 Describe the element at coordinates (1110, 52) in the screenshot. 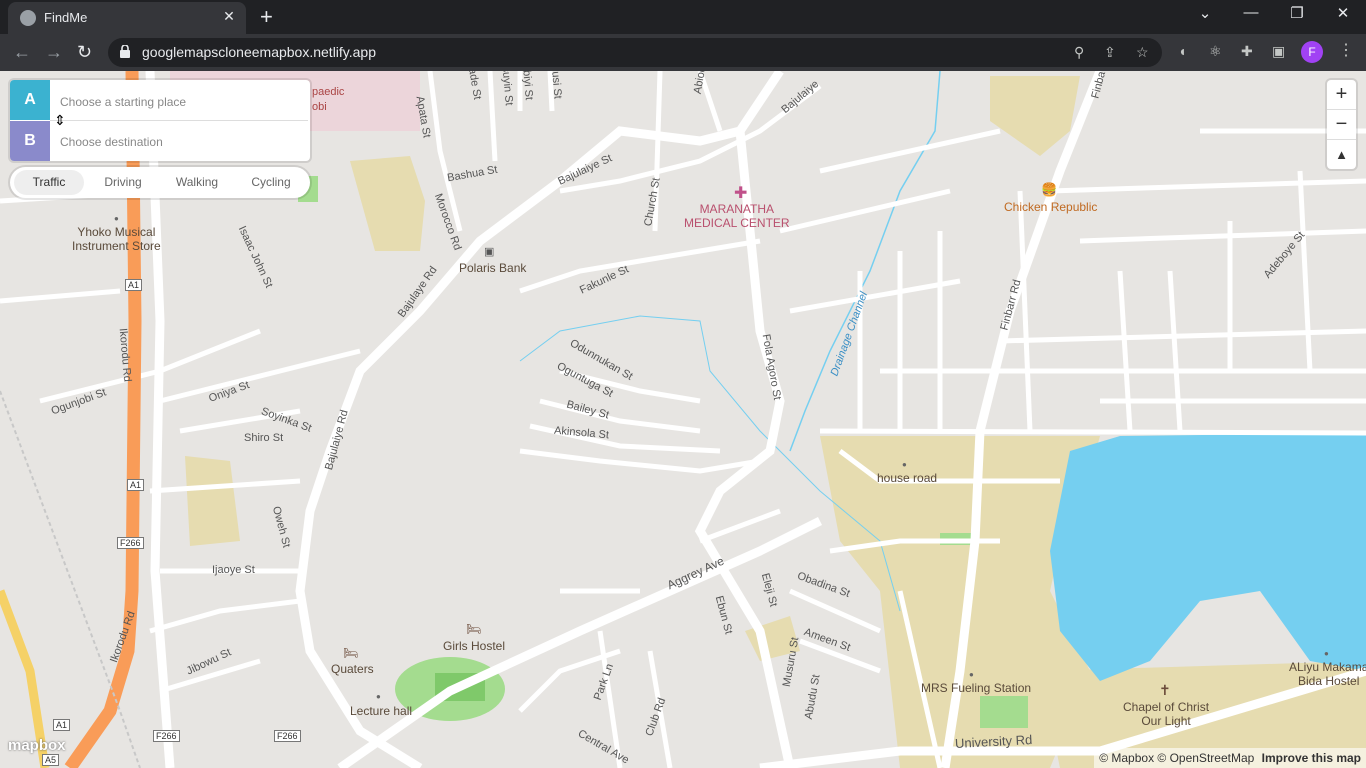

I see `share-icon: ⇪` at that location.